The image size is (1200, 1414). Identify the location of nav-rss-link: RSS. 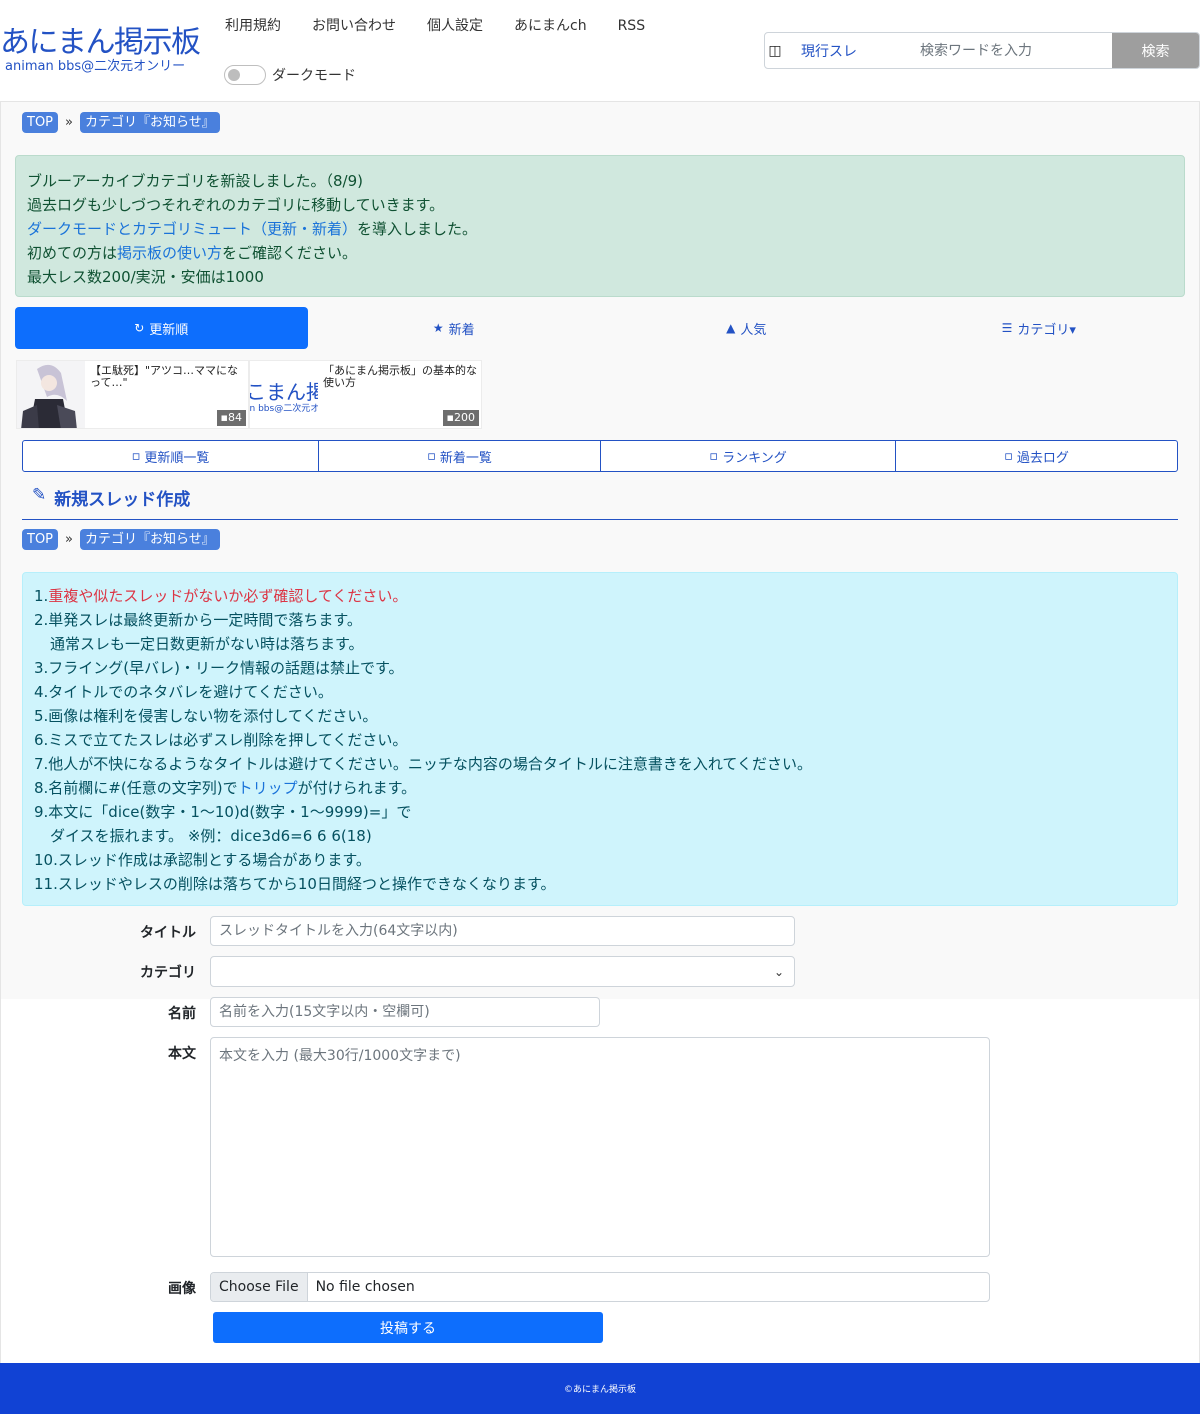
(632, 26).